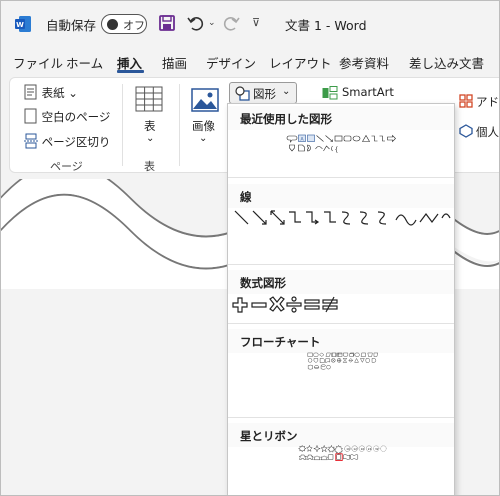 This screenshot has height=496, width=500. Describe the element at coordinates (355, 449) in the screenshot. I see `svg-text: 12` at that location.